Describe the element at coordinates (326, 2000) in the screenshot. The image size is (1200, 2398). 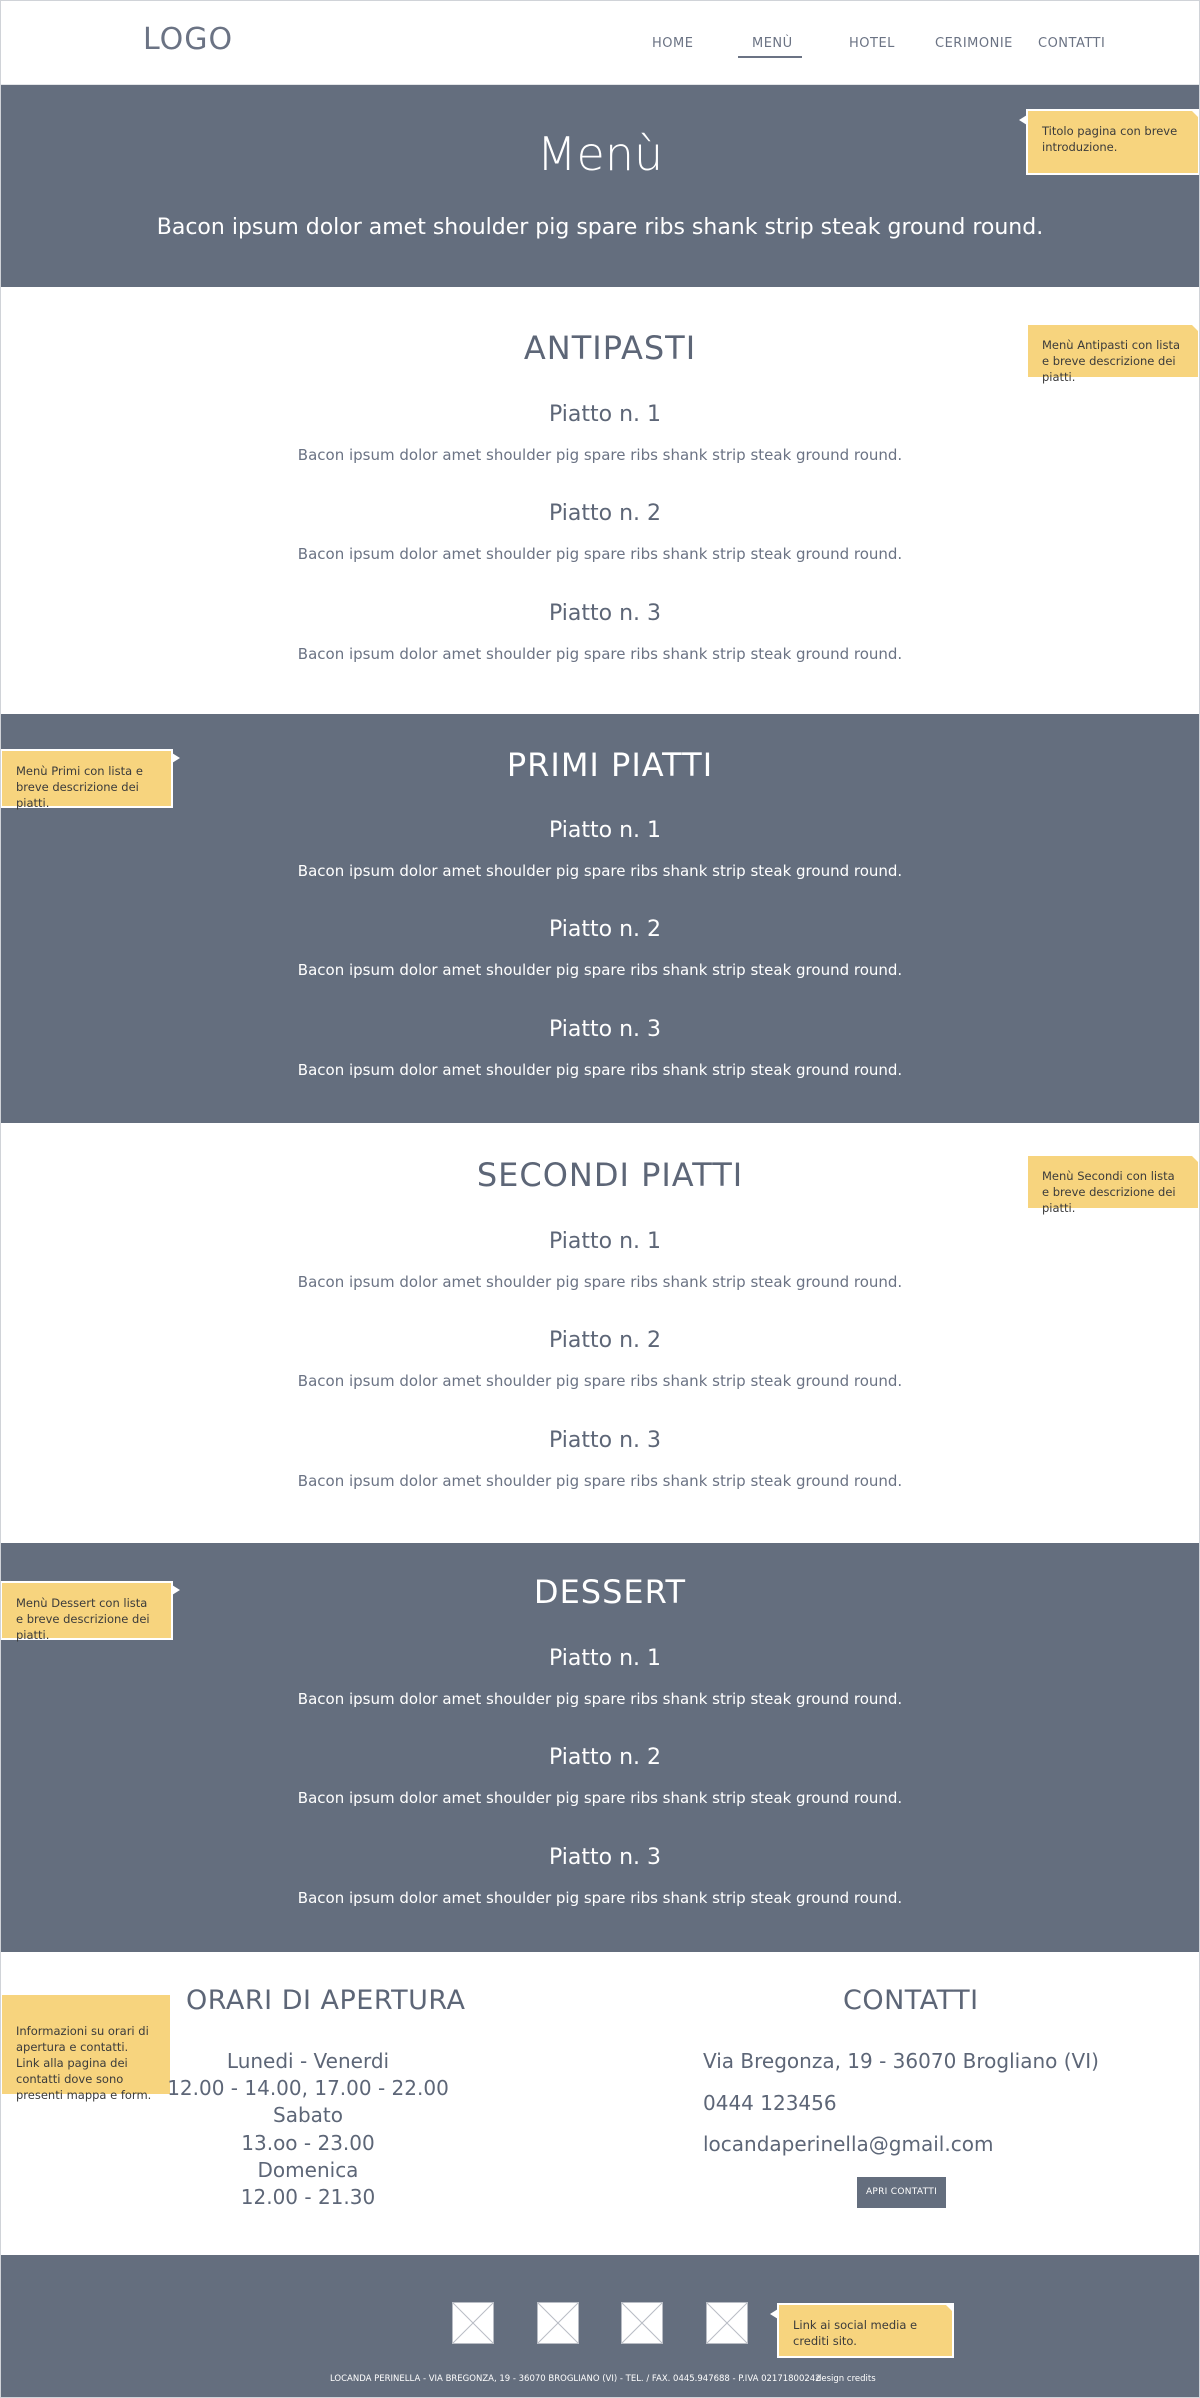
I see `hours-title: ORARI DI APERTURA` at that location.